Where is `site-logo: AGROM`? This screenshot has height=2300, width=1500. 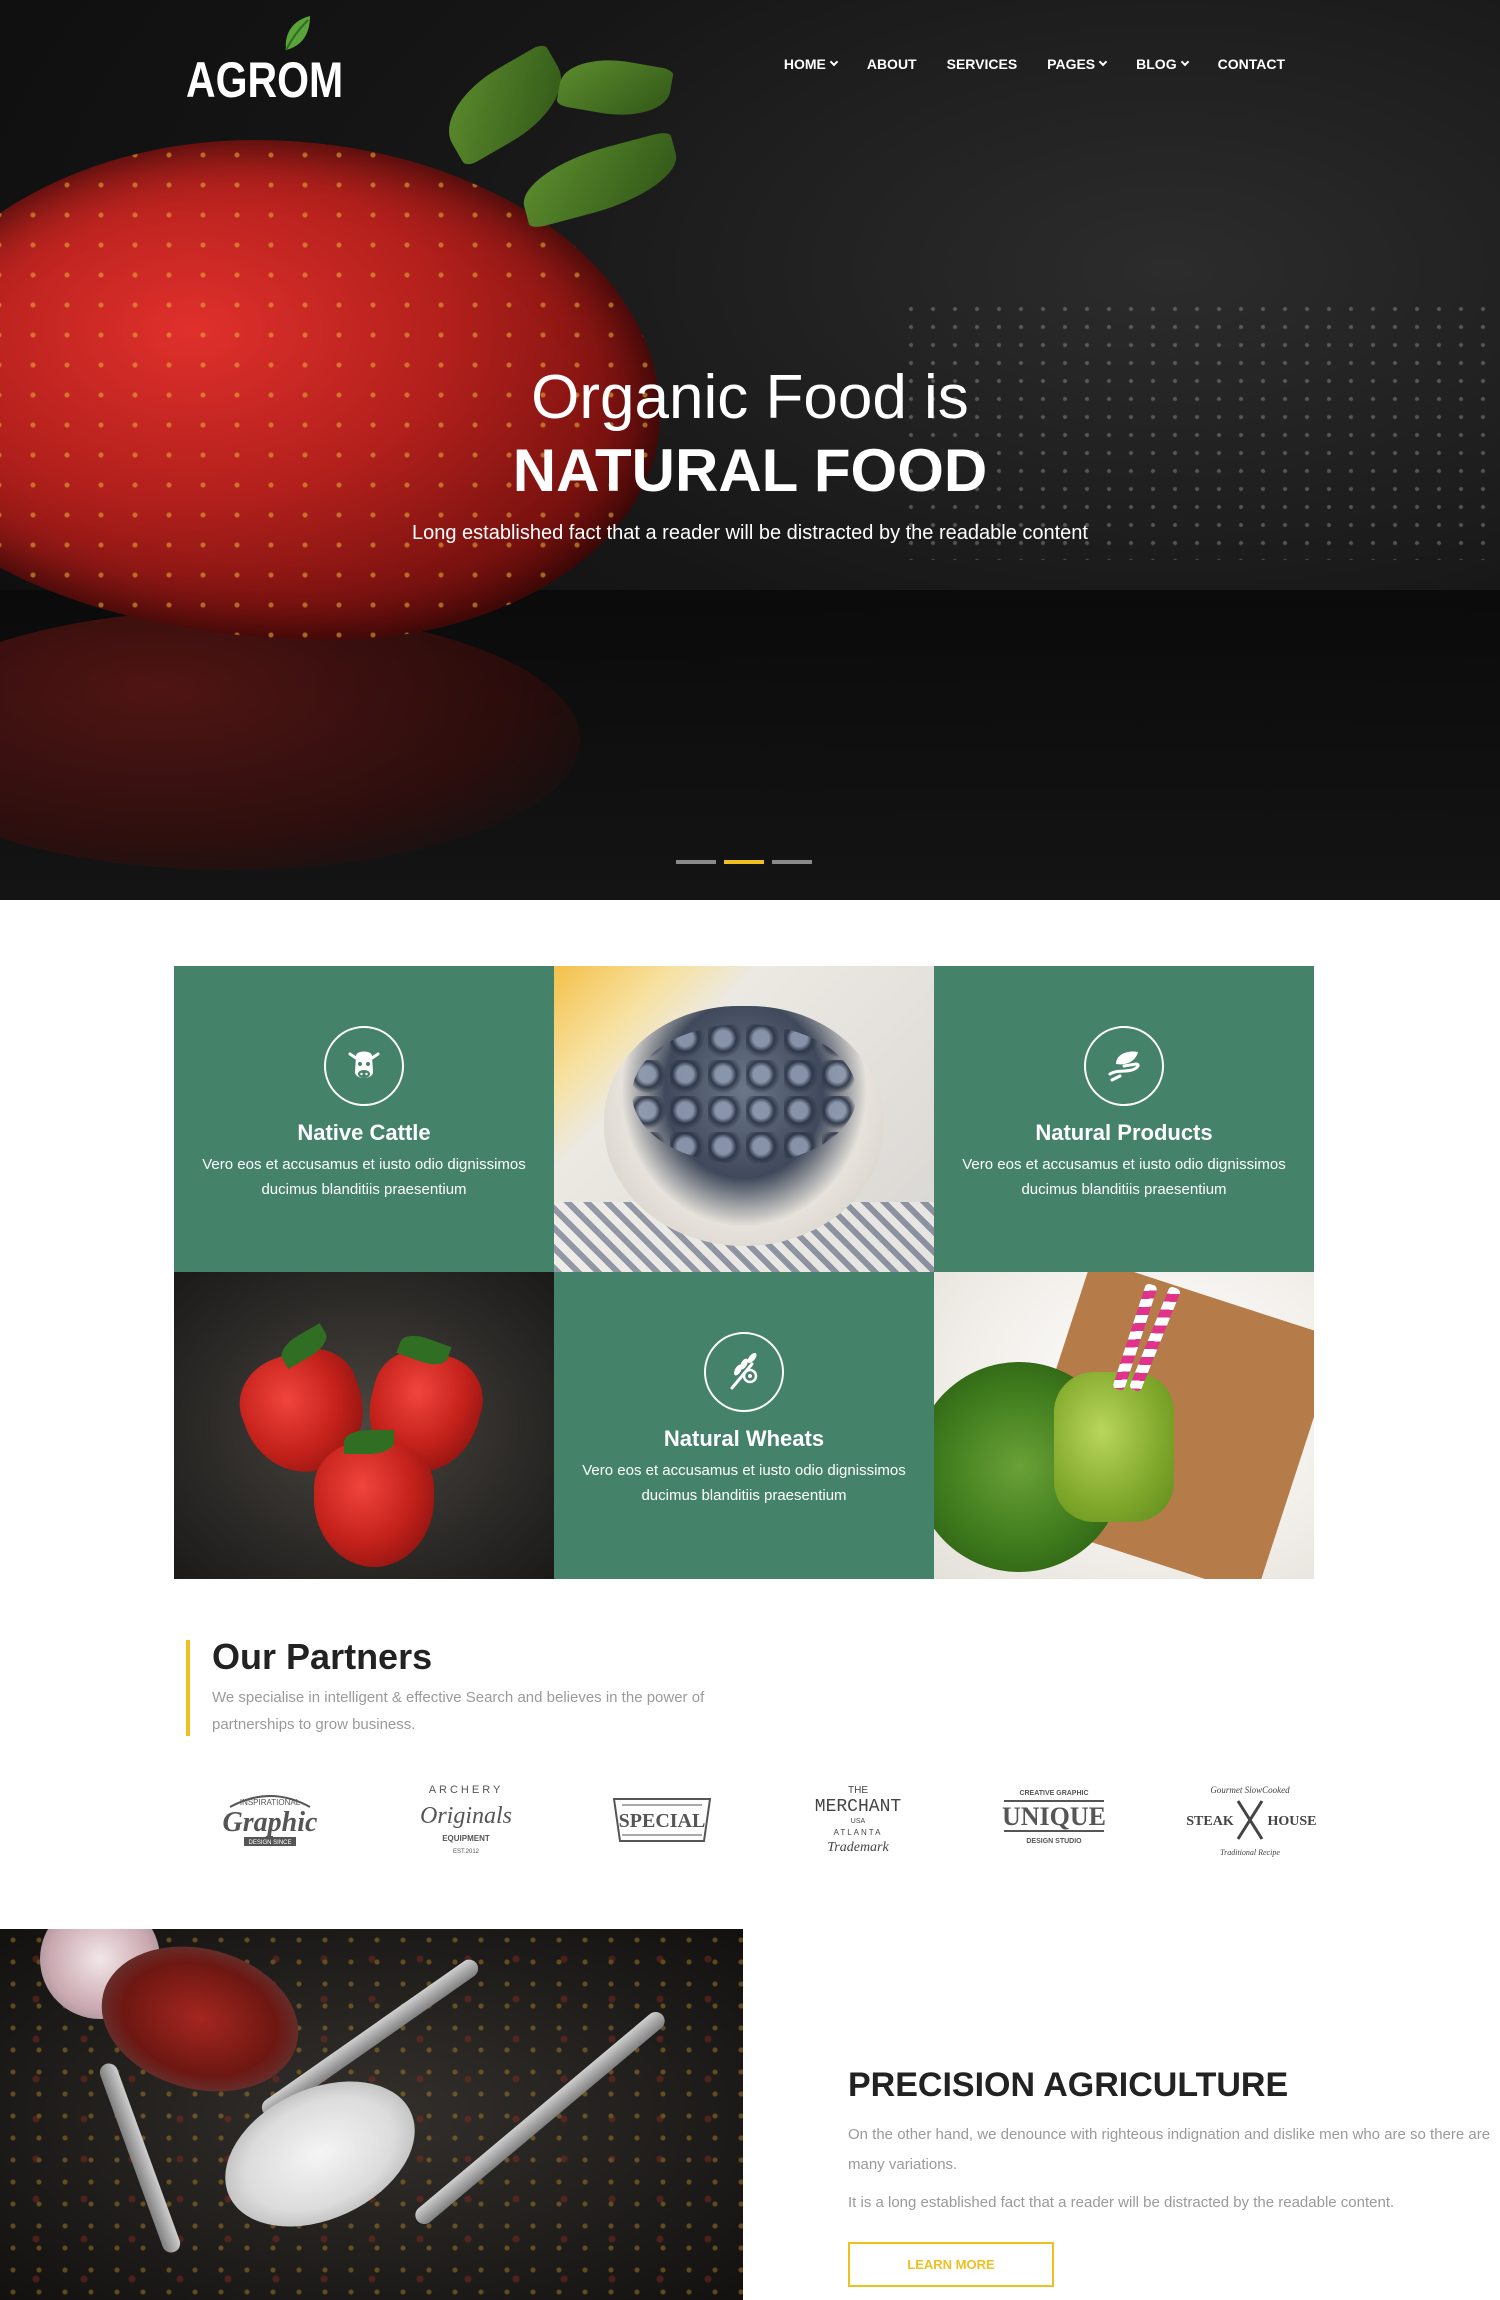
site-logo: AGROM is located at coordinates (266, 62).